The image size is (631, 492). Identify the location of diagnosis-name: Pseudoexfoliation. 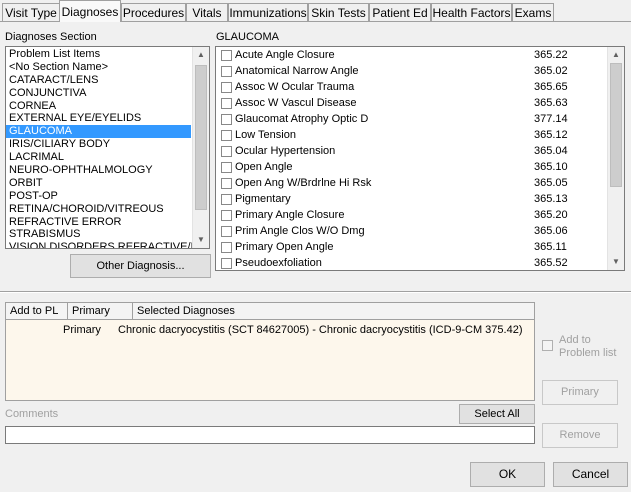
(278, 263).